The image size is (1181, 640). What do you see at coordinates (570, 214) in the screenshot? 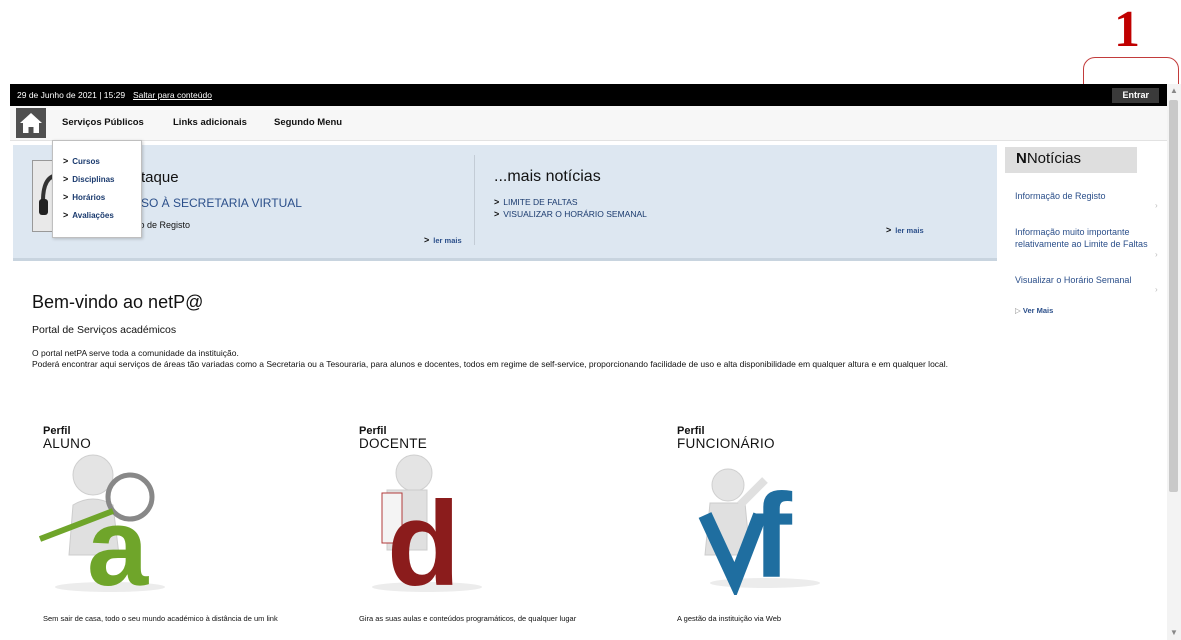
I see `more-news-item: > VISUALIZAR O HORÁRIO SEMANAL` at bounding box center [570, 214].